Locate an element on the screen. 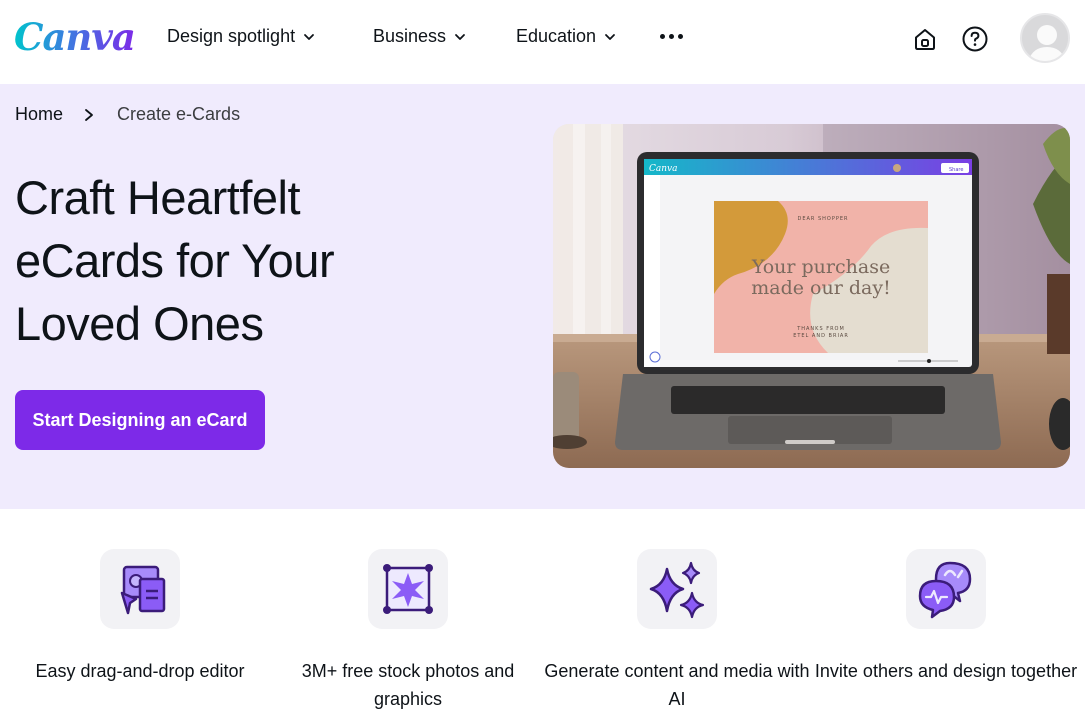  nav-education: Education is located at coordinates (566, 36).